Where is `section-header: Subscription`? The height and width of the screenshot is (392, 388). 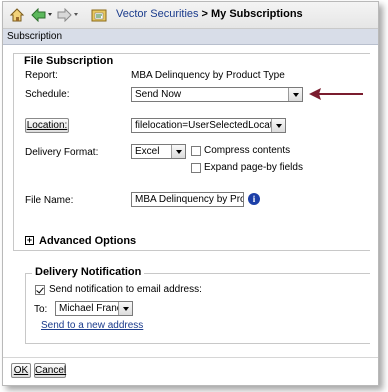
section-header: Subscription is located at coordinates (190, 37).